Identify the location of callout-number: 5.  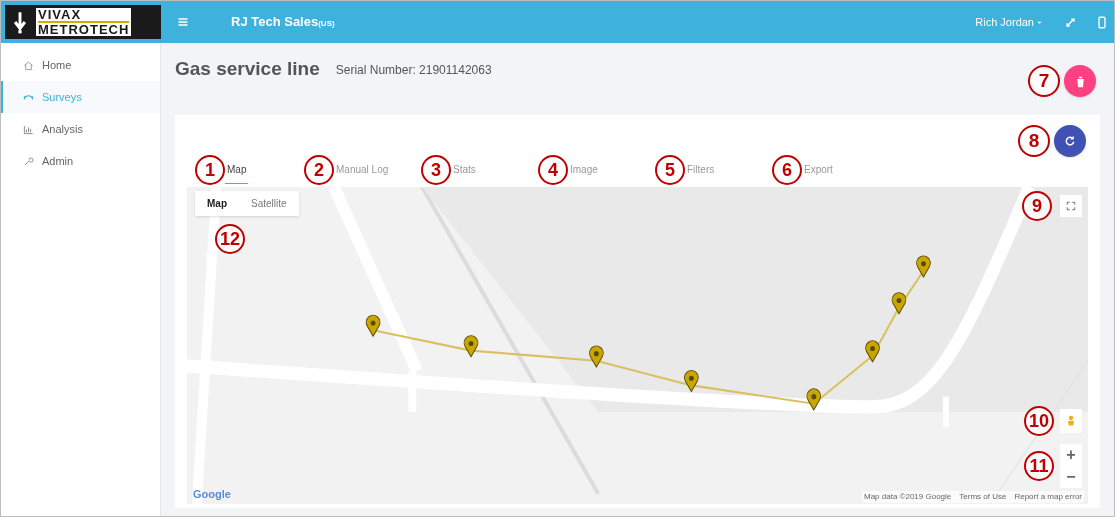
(670, 170).